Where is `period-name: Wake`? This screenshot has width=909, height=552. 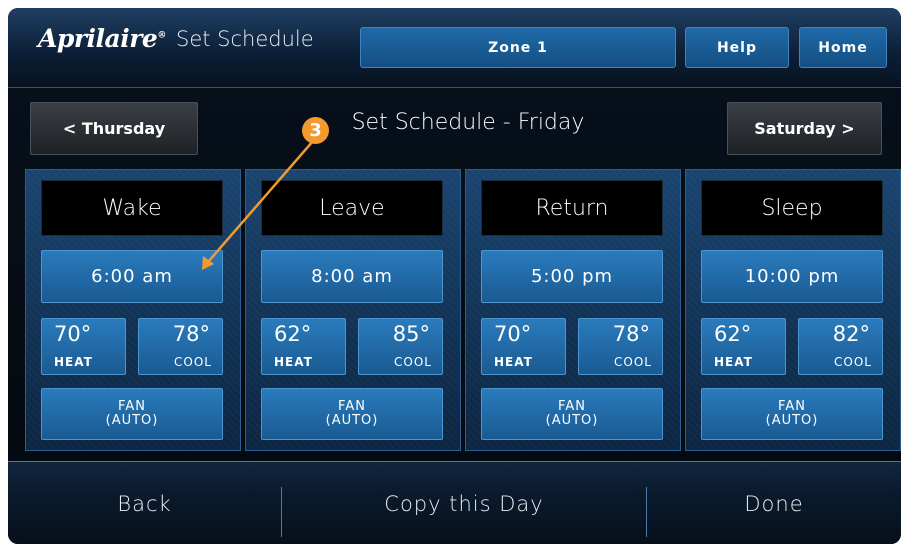 period-name: Wake is located at coordinates (132, 208).